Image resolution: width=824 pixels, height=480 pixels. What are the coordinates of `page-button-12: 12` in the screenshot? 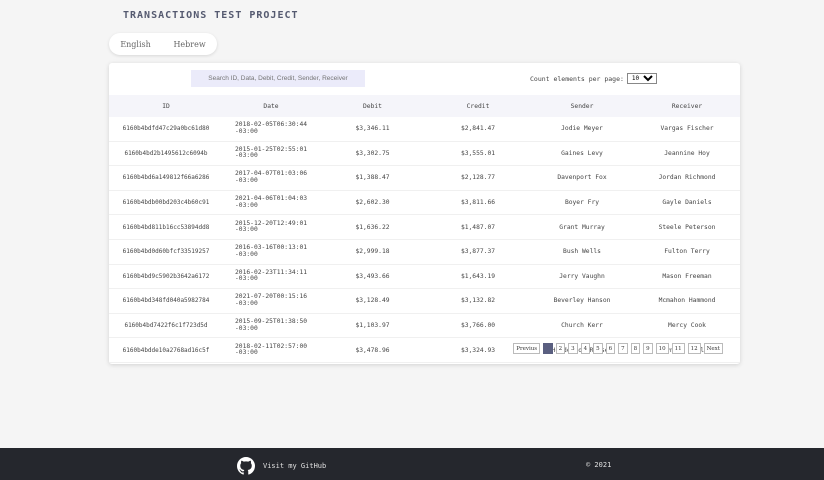 It's located at (694, 348).